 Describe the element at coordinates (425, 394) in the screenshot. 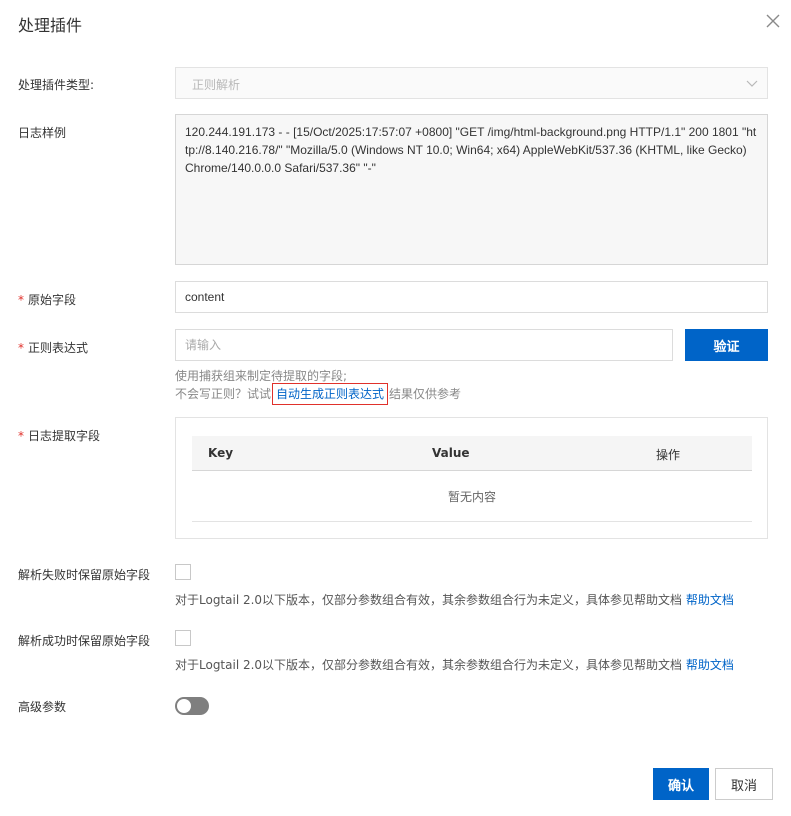

I see `regex-hint-suffix: 结果仅供参考` at that location.